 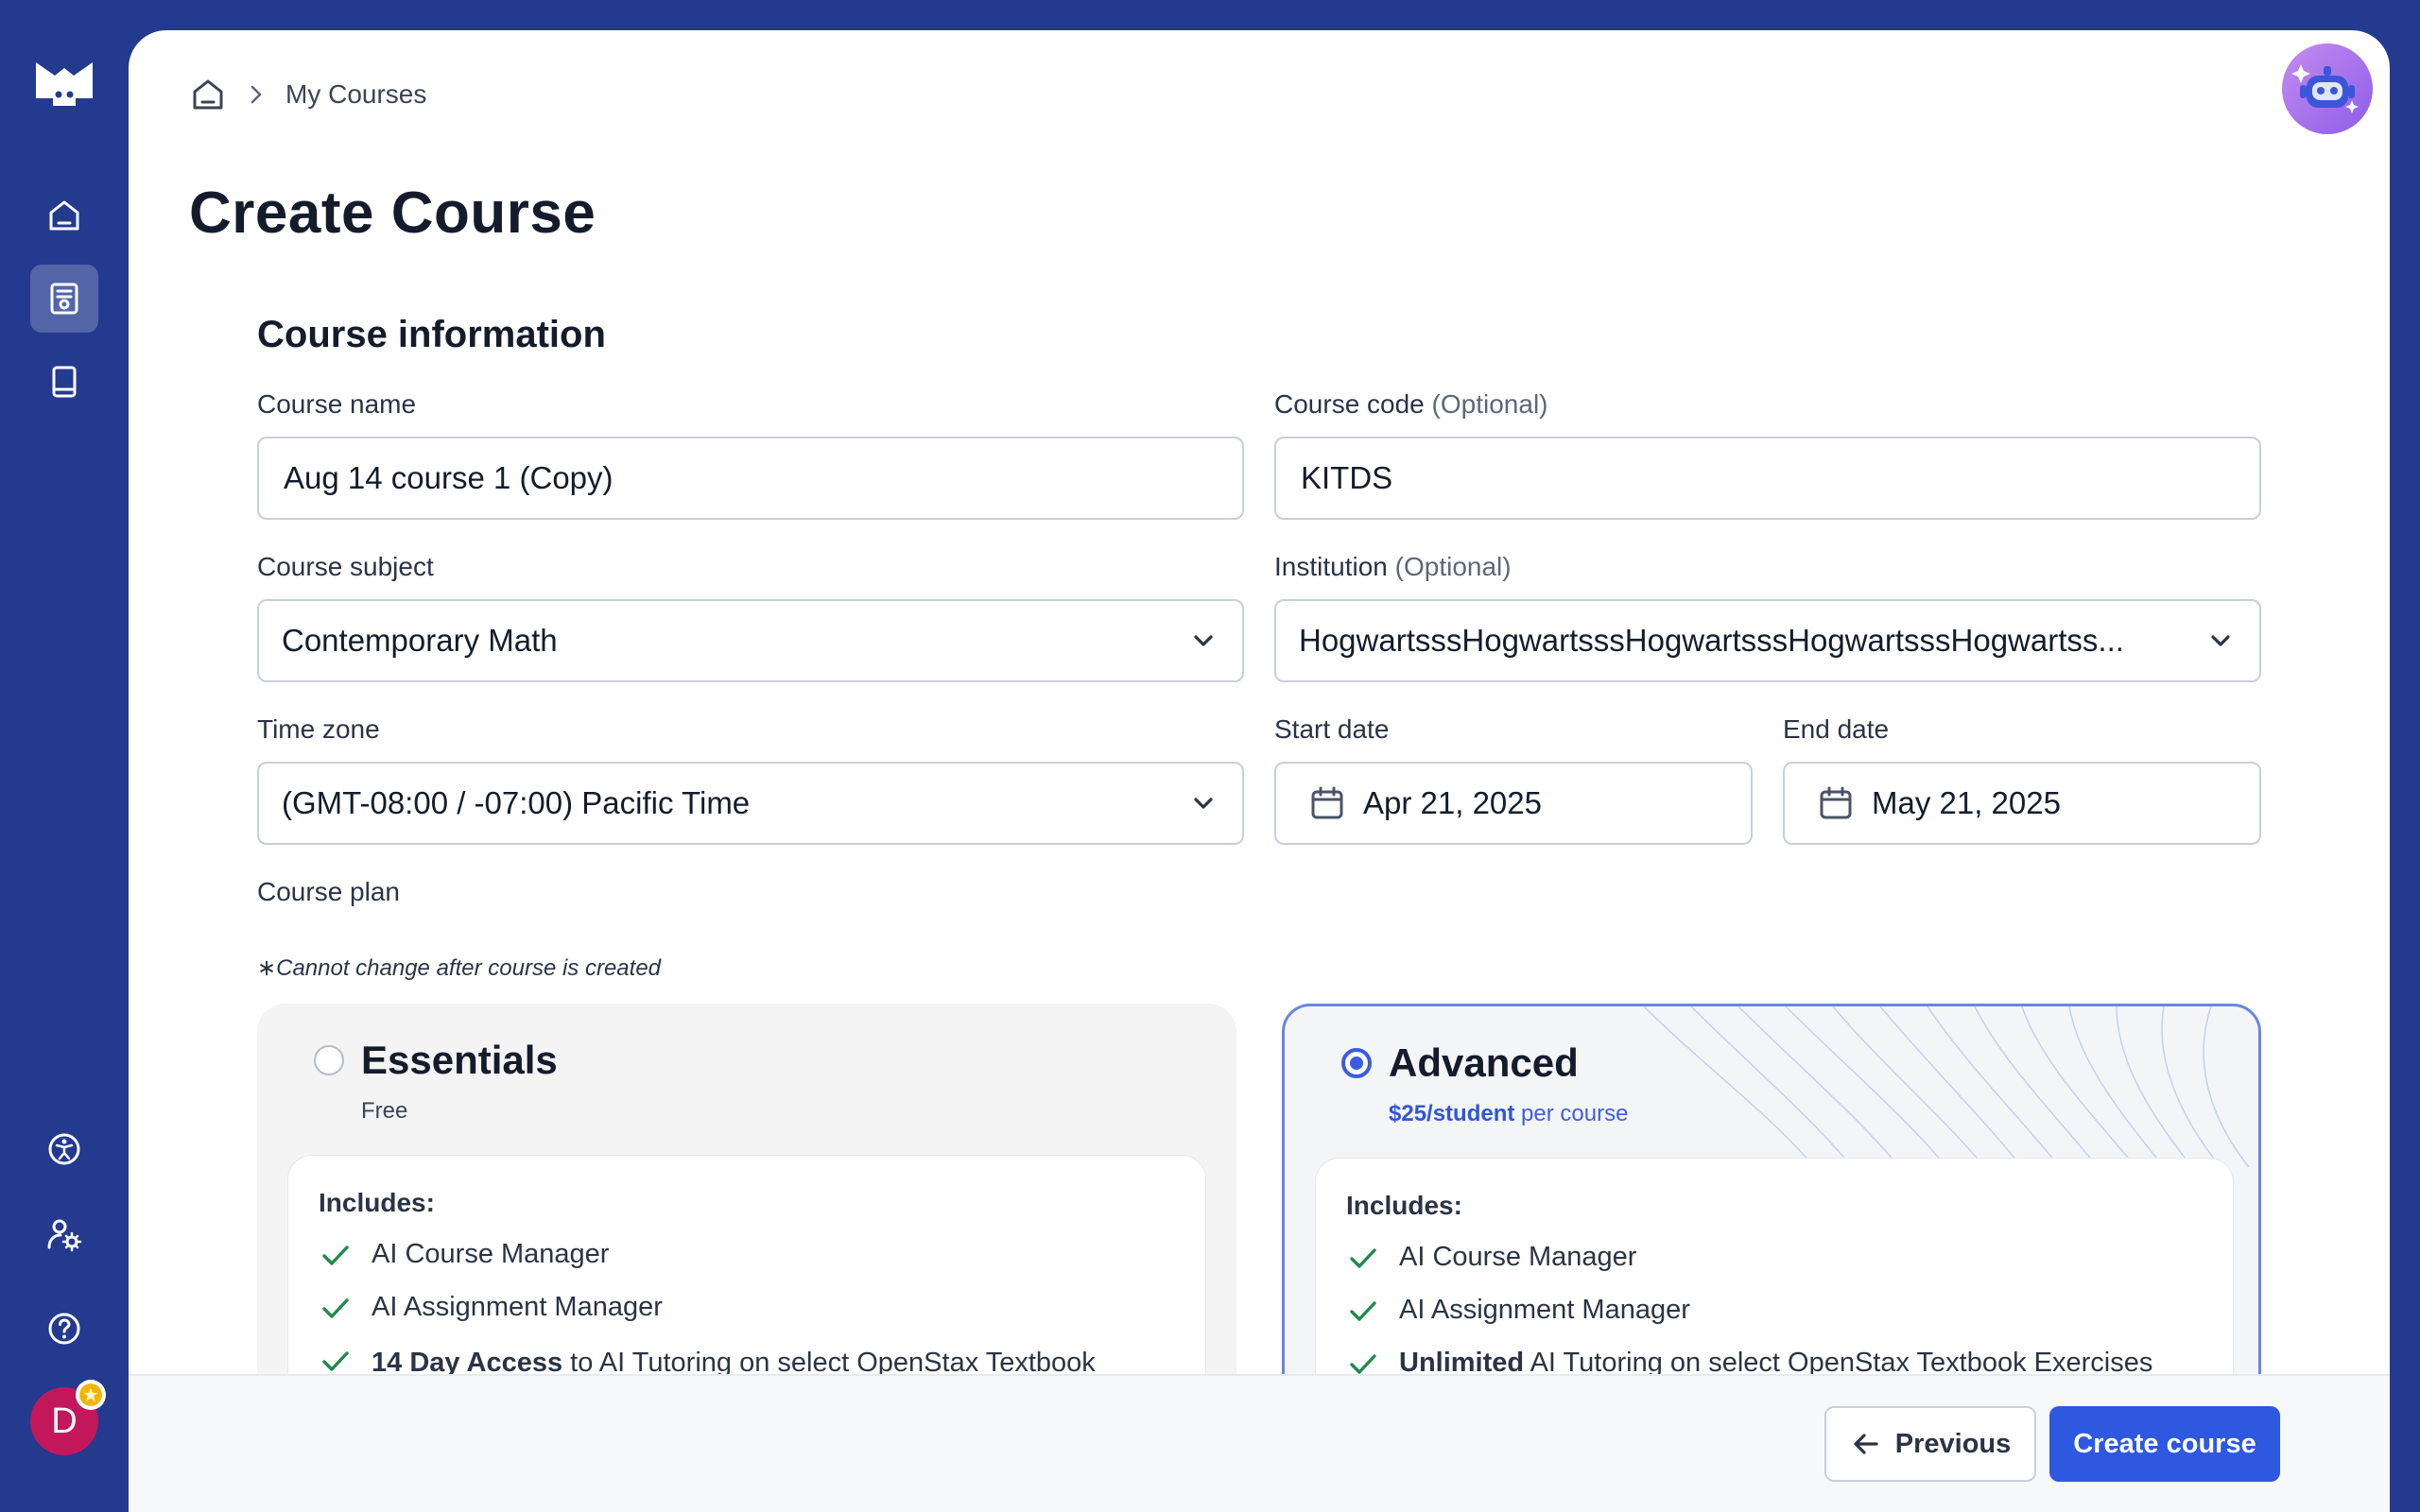 What do you see at coordinates (1966, 802) in the screenshot?
I see `end-date-value: May 21, 2025` at bounding box center [1966, 802].